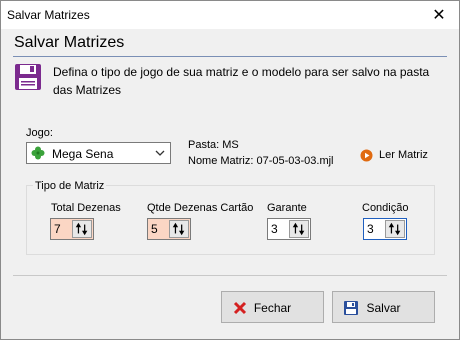  I want to click on play-icon, so click(366, 155).